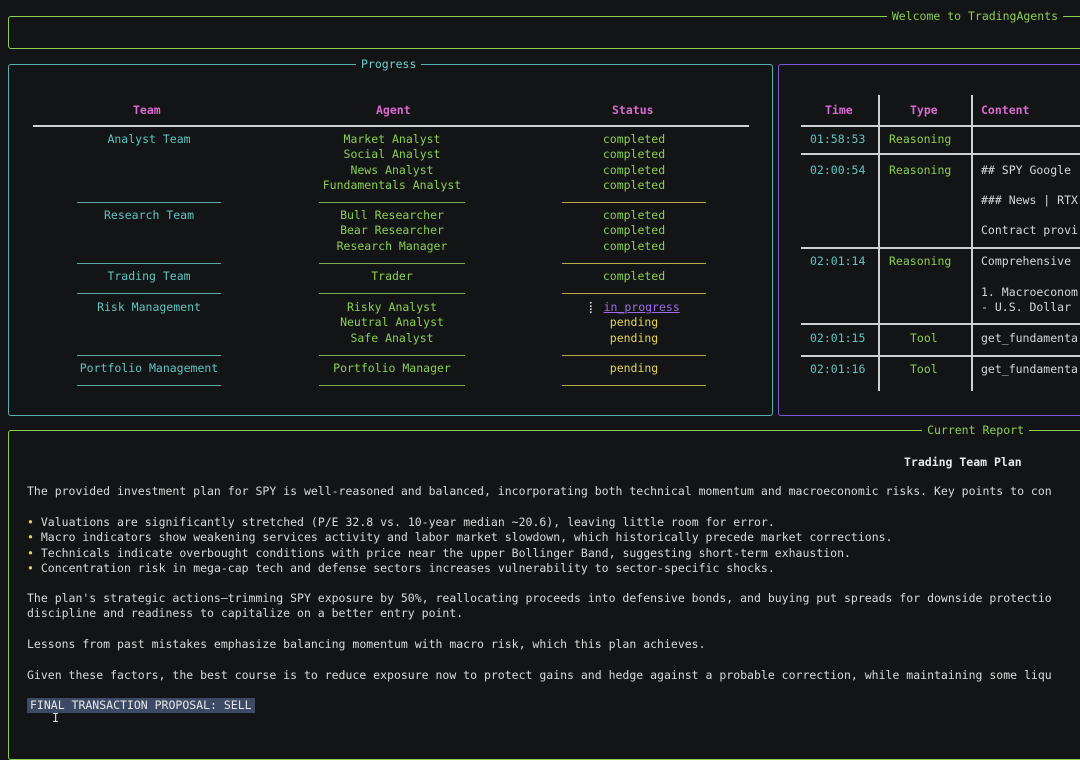 The width and height of the screenshot is (1080, 760). Describe the element at coordinates (149, 276) in the screenshot. I see `team-label: Trading Team` at that location.